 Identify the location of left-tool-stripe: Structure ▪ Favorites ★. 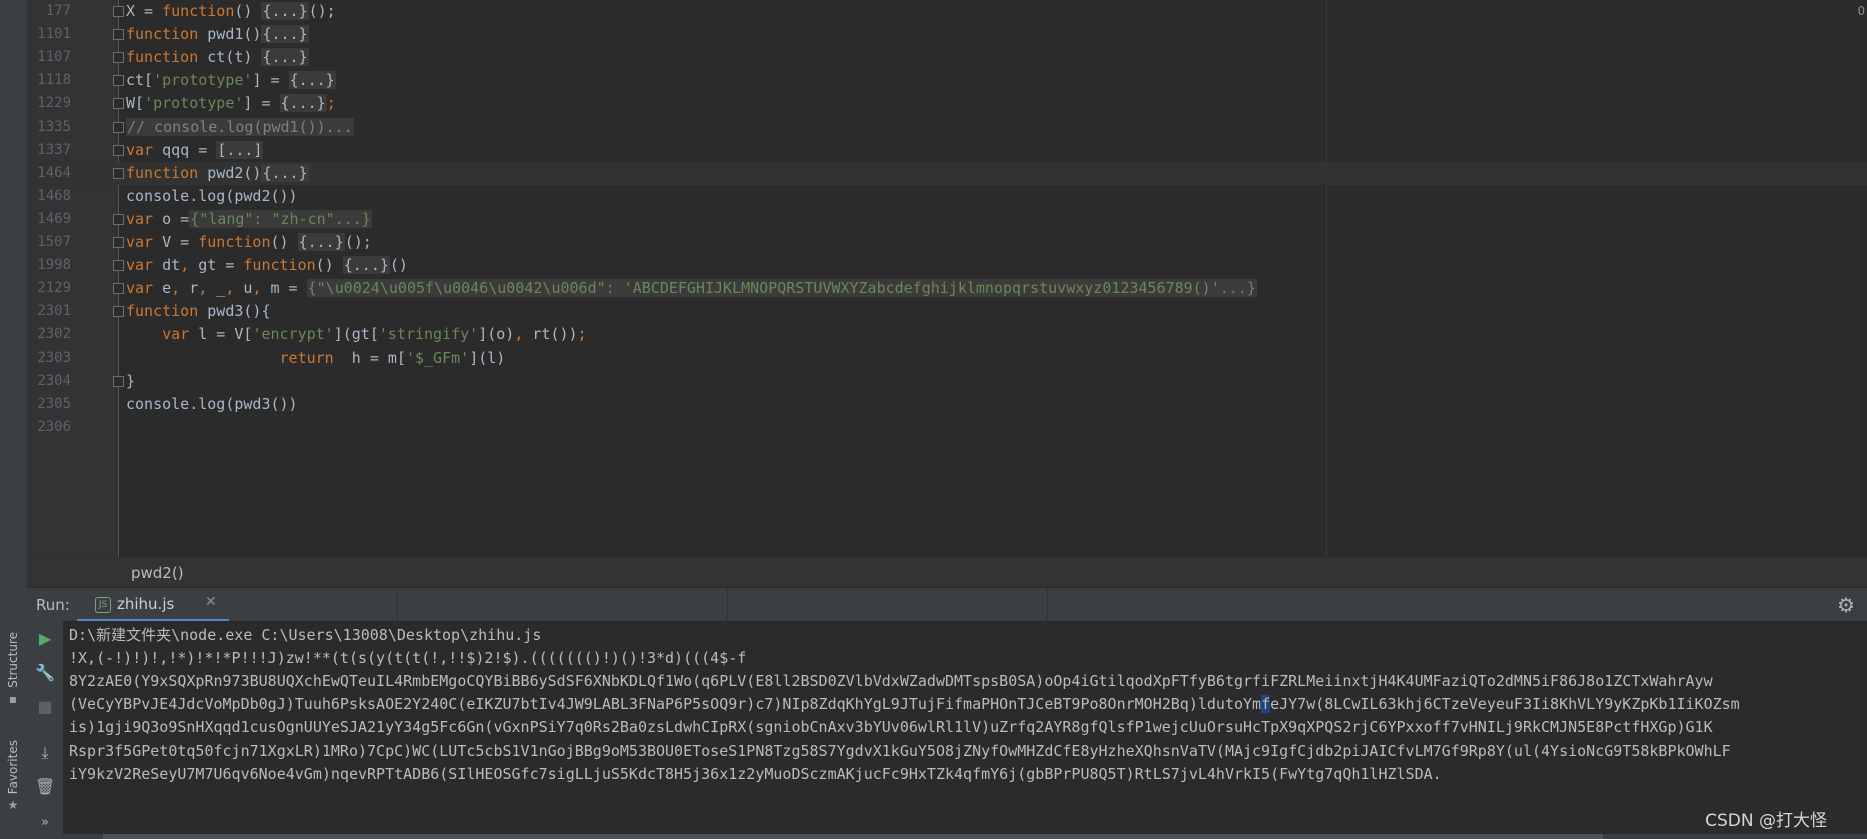
(14, 419).